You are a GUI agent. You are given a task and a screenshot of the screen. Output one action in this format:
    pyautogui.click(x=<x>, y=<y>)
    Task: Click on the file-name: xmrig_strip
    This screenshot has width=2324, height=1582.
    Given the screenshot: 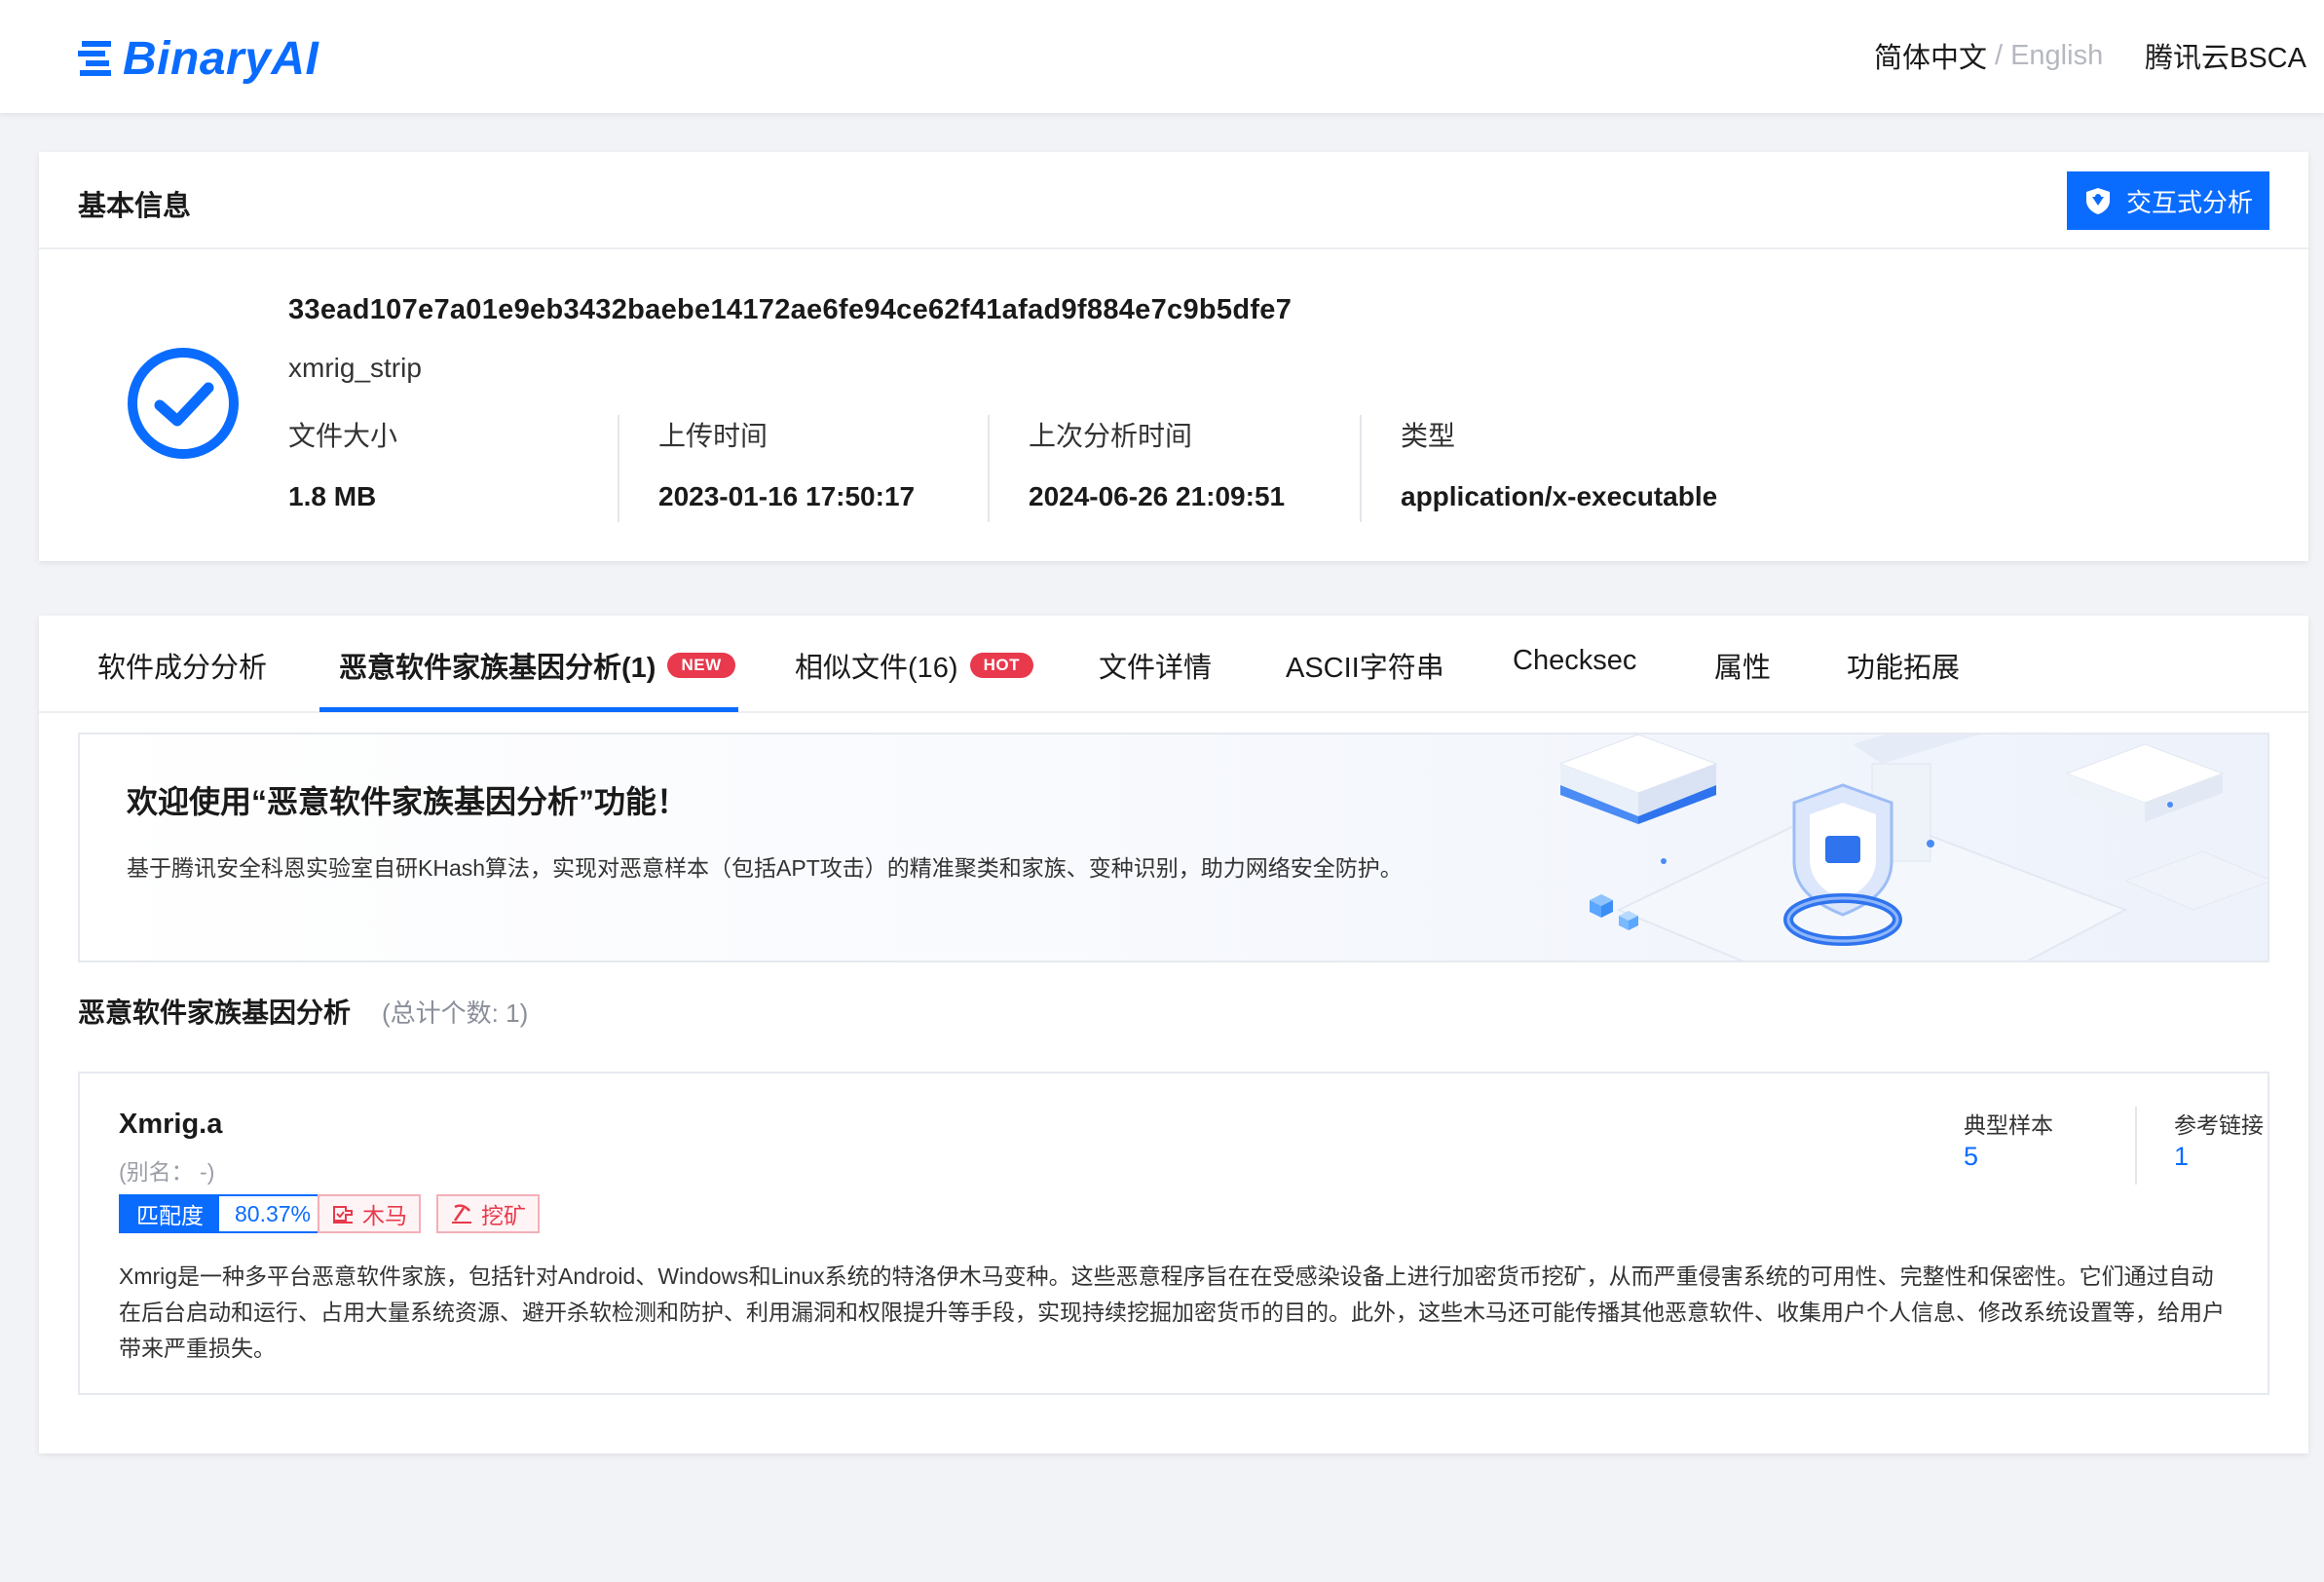 What is the action you would take?
    pyautogui.click(x=355, y=368)
    